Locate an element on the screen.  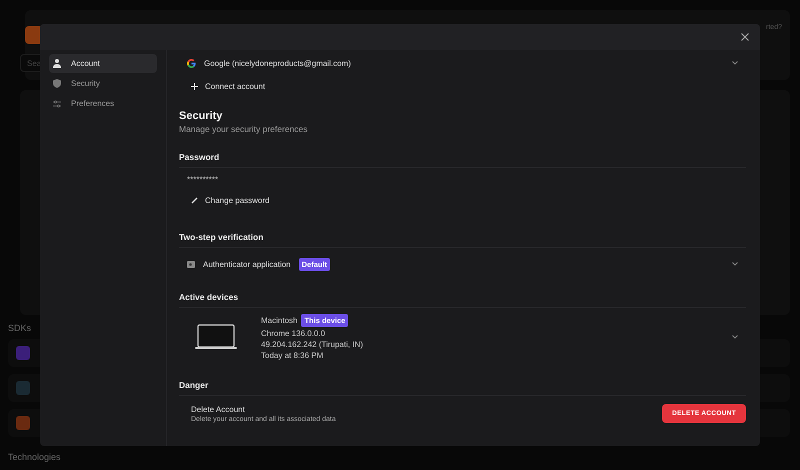
connect-account-button: Connect account is located at coordinates (222, 86).